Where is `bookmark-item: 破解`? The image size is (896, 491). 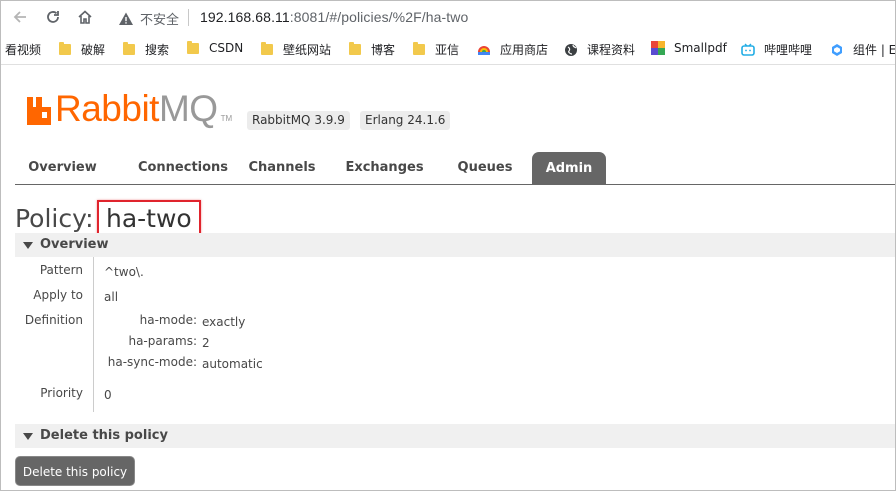
bookmark-item: 破解 is located at coordinates (82, 49).